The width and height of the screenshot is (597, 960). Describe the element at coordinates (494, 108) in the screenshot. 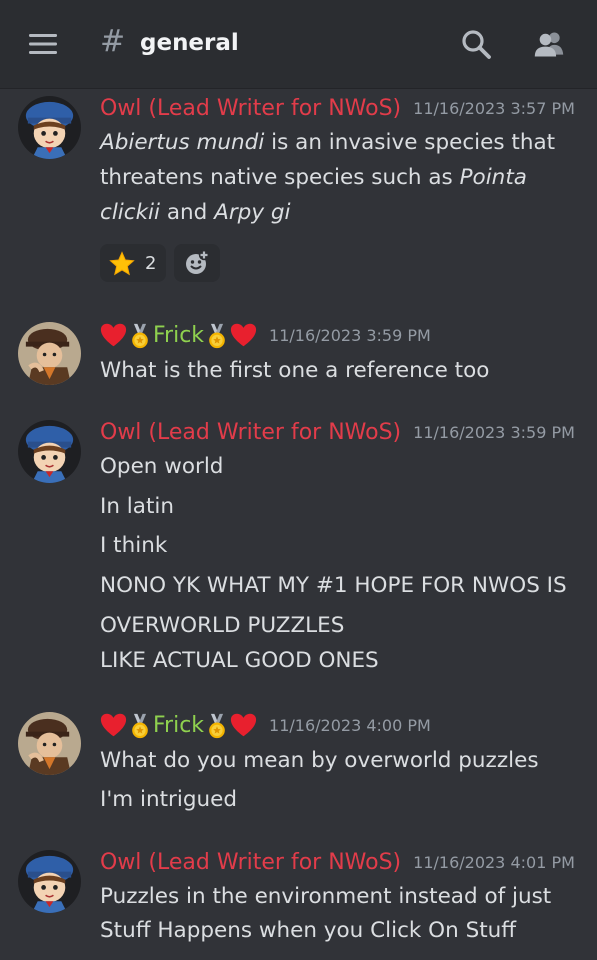

I see `timestamp: 11/16/2023 3:57 PM` at that location.